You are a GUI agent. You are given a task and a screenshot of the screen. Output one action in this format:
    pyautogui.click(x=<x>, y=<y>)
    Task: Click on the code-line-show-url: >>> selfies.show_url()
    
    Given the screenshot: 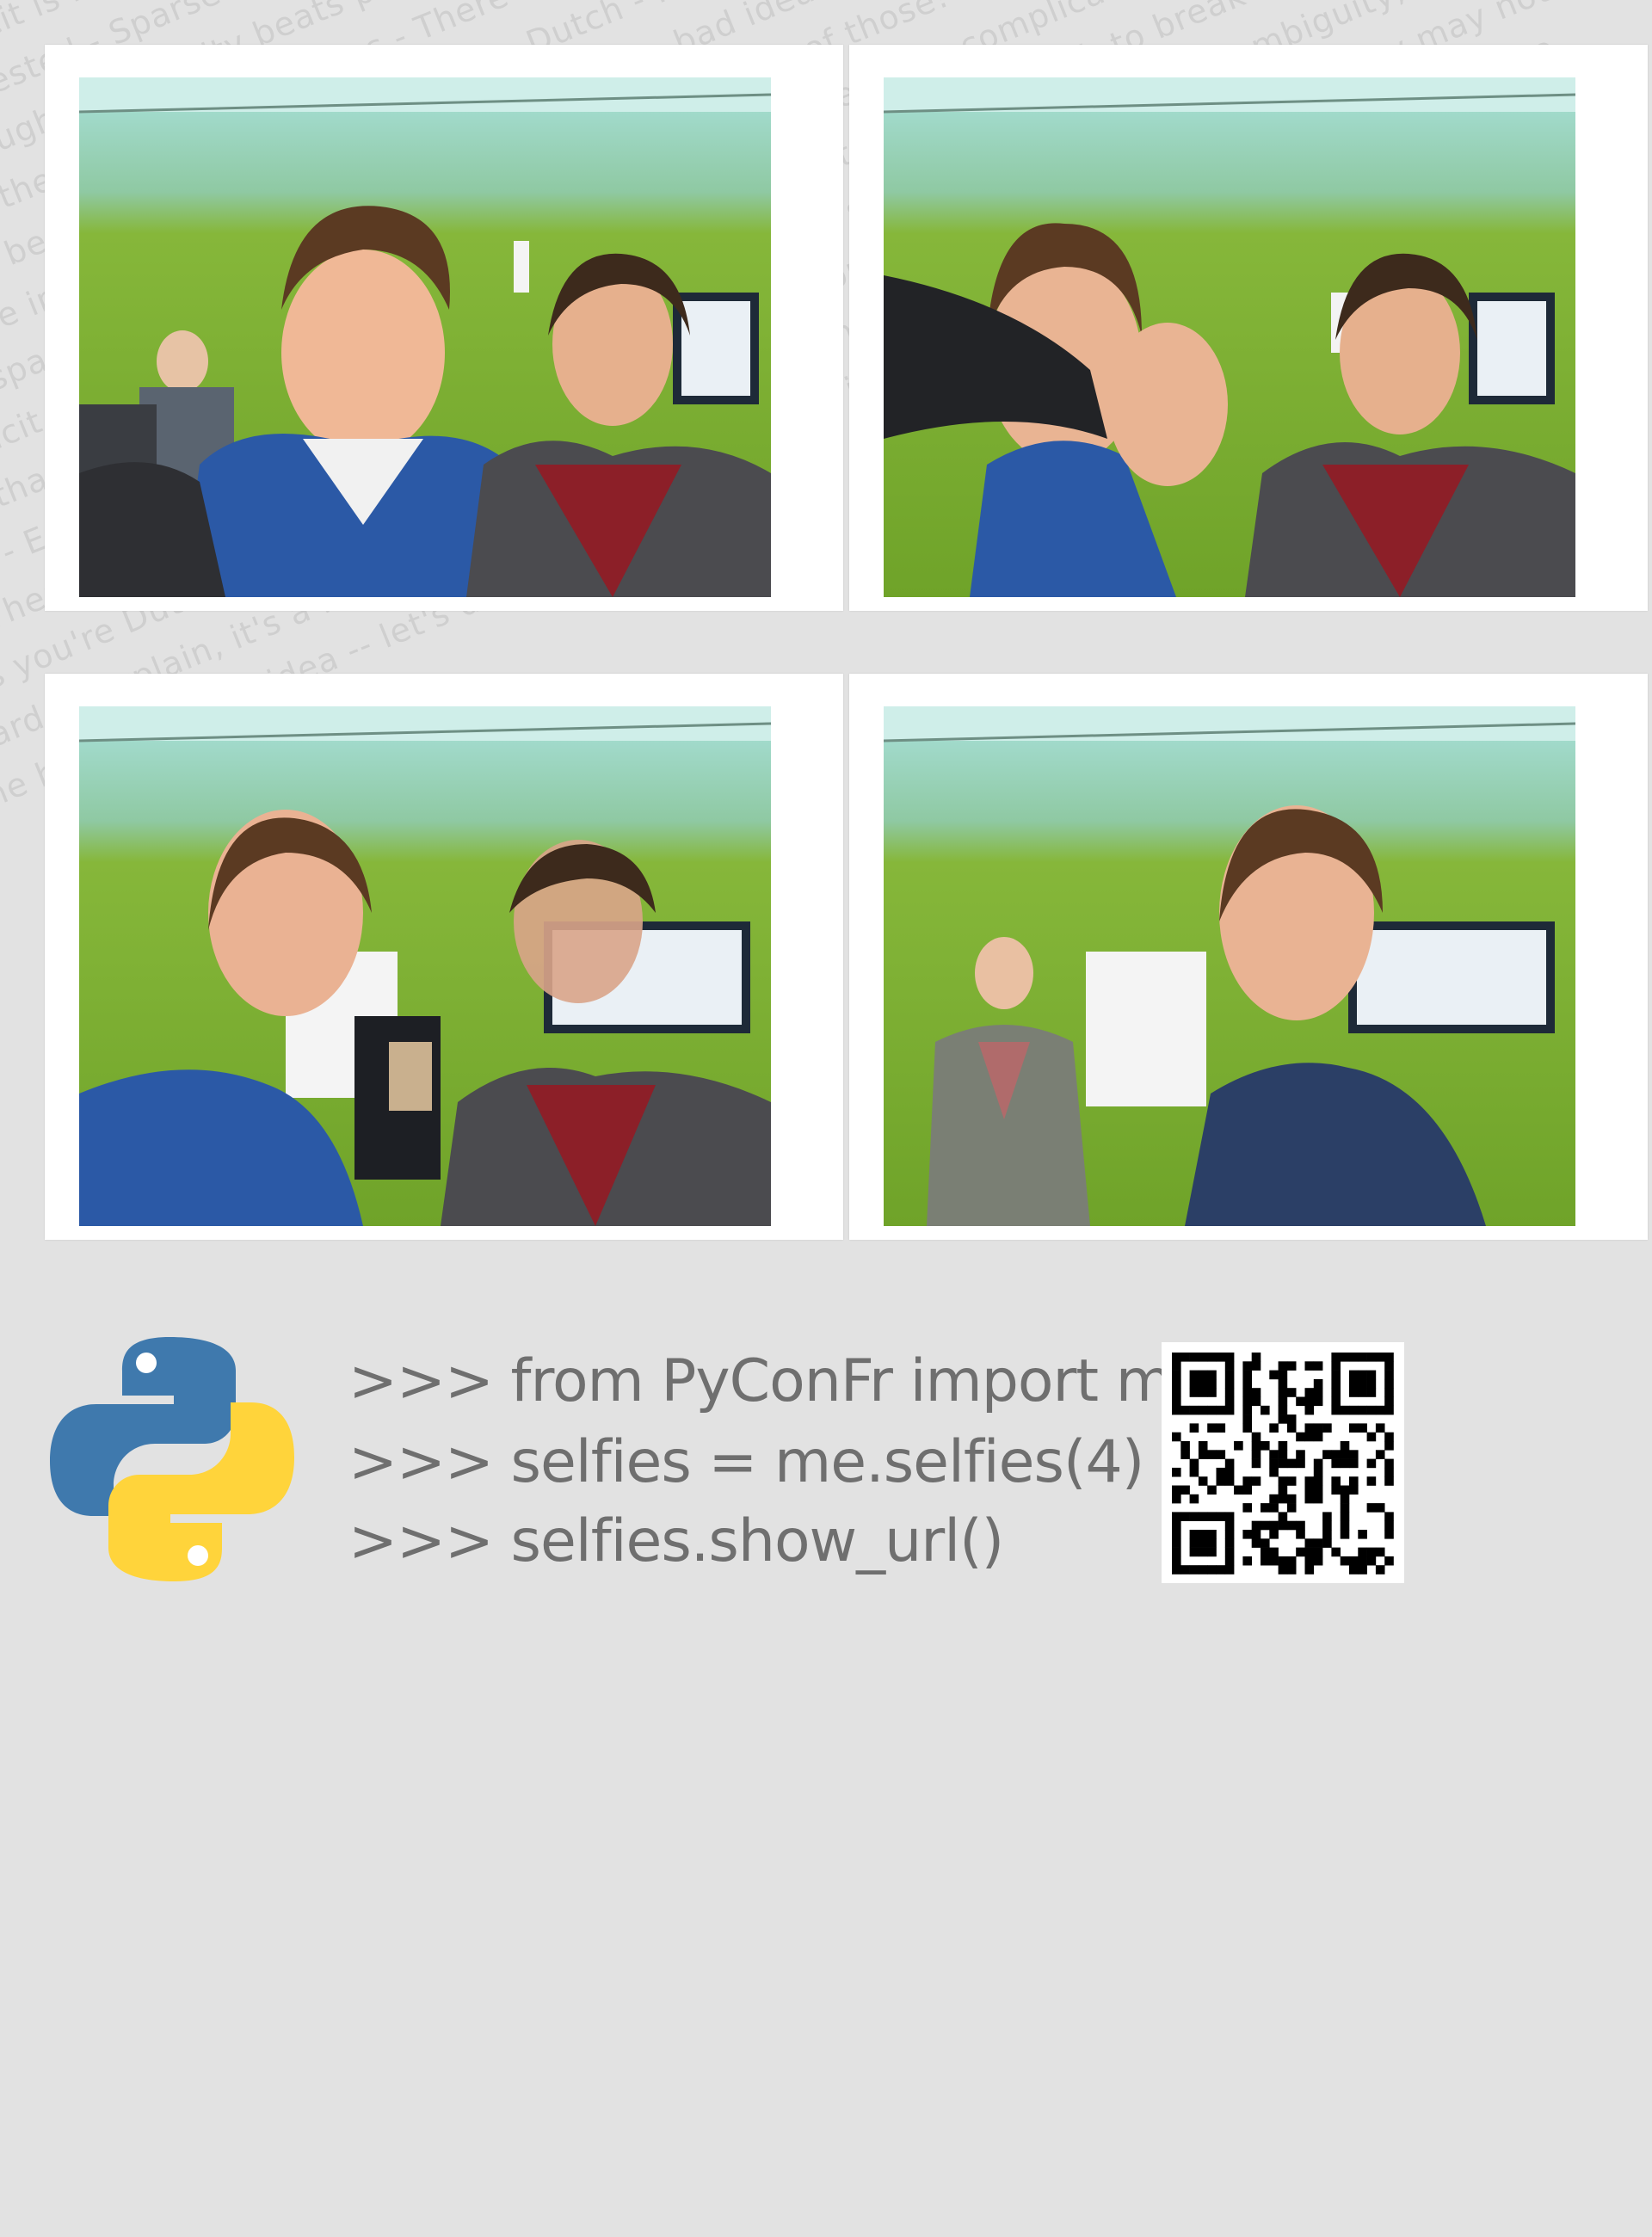 What is the action you would take?
    pyautogui.click(x=676, y=1541)
    